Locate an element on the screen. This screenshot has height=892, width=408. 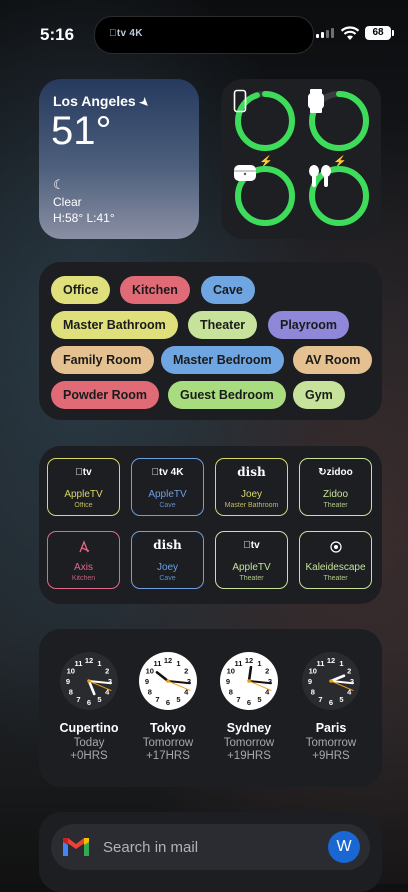
room-pill-av-room: AV Room is located at coordinates (333, 360).